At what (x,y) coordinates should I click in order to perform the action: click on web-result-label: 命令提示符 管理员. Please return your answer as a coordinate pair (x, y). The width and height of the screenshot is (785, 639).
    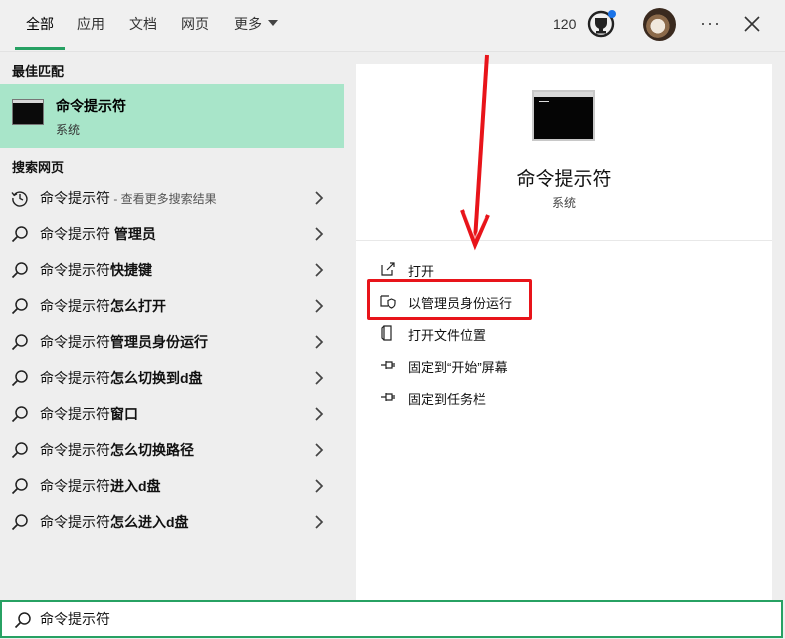
    Looking at the image, I should click on (98, 234).